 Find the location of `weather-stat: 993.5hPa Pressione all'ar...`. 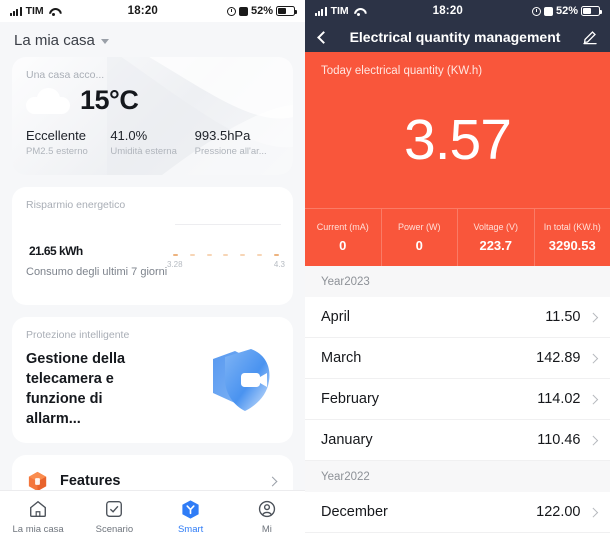

weather-stat: 993.5hPa Pressione all'ar... is located at coordinates (237, 142).